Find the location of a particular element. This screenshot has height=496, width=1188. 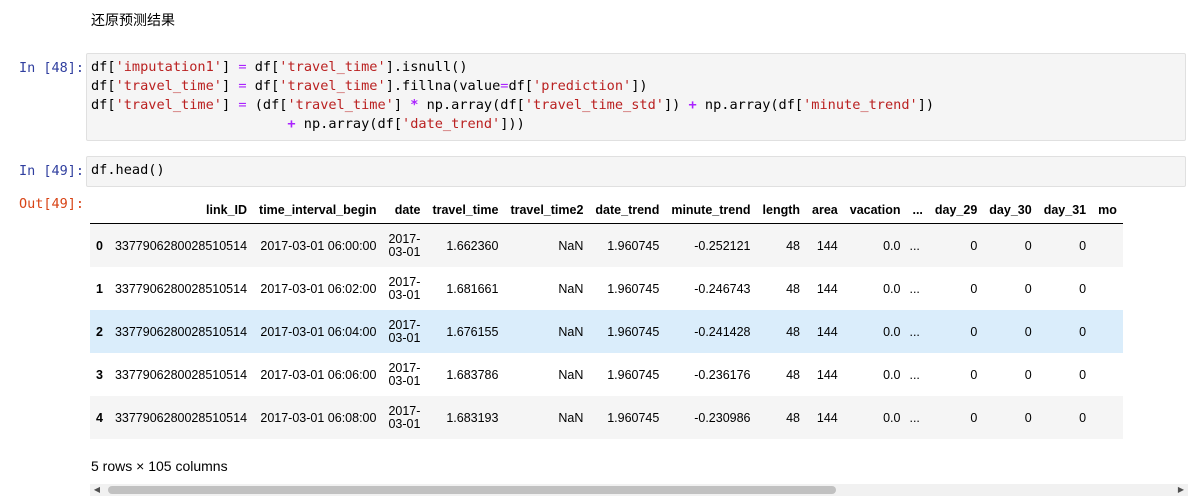

column-header: vacation is located at coordinates (875, 209).